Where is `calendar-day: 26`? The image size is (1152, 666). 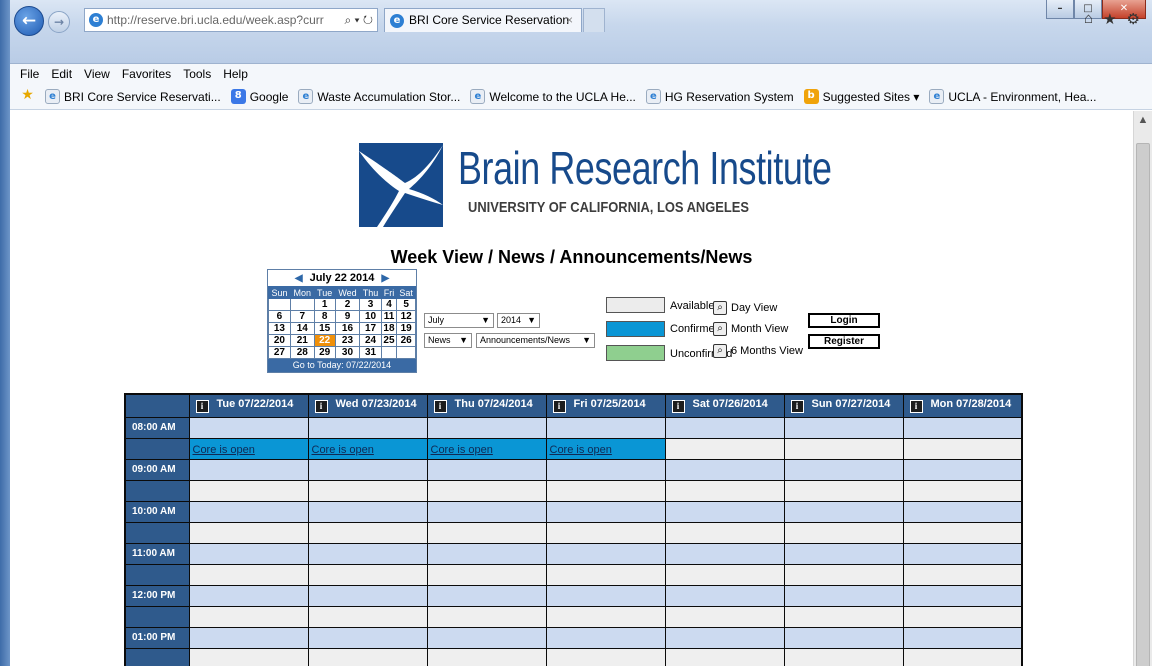 calendar-day: 26 is located at coordinates (406, 340).